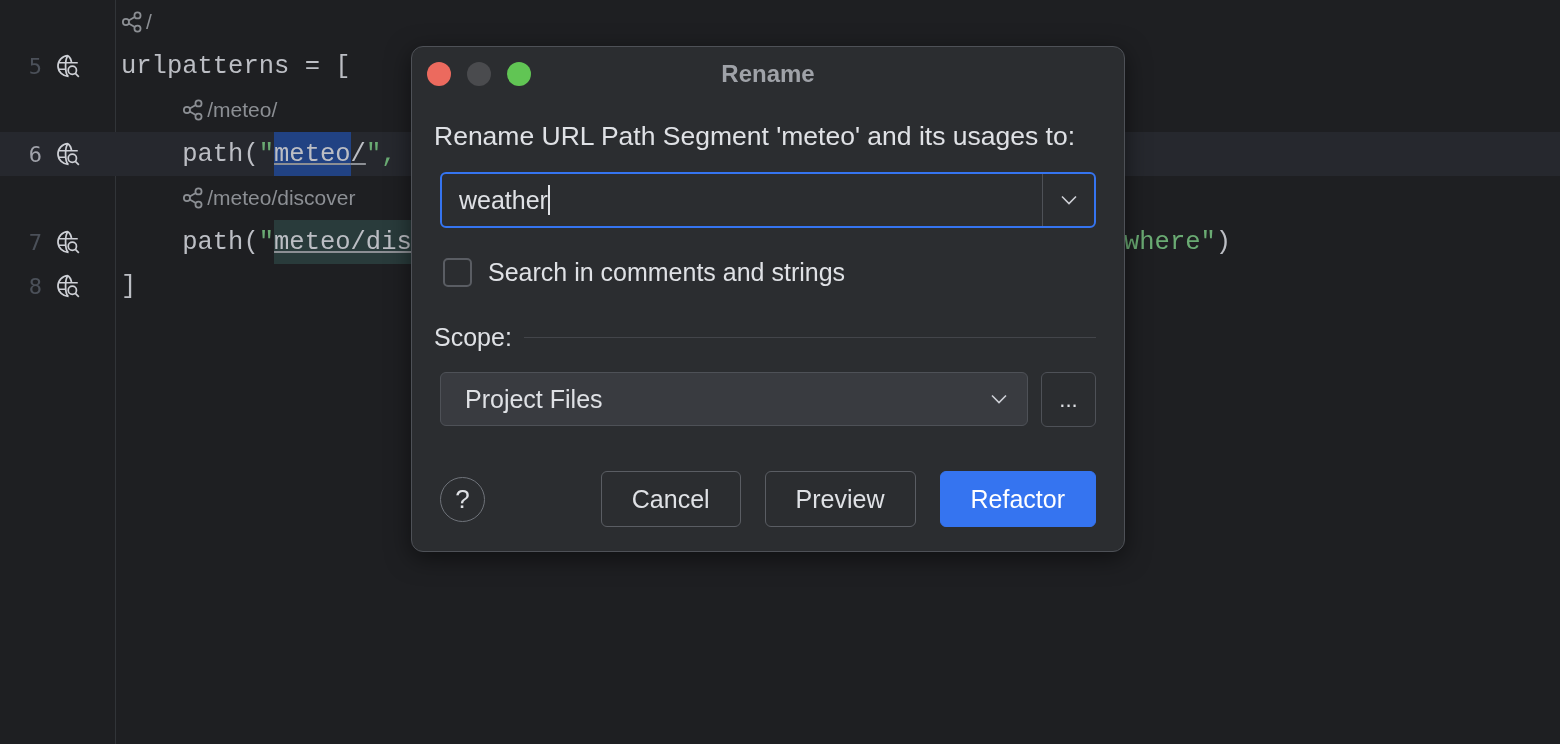 The height and width of the screenshot is (744, 1560). I want to click on name-field: weather, so click(768, 200).